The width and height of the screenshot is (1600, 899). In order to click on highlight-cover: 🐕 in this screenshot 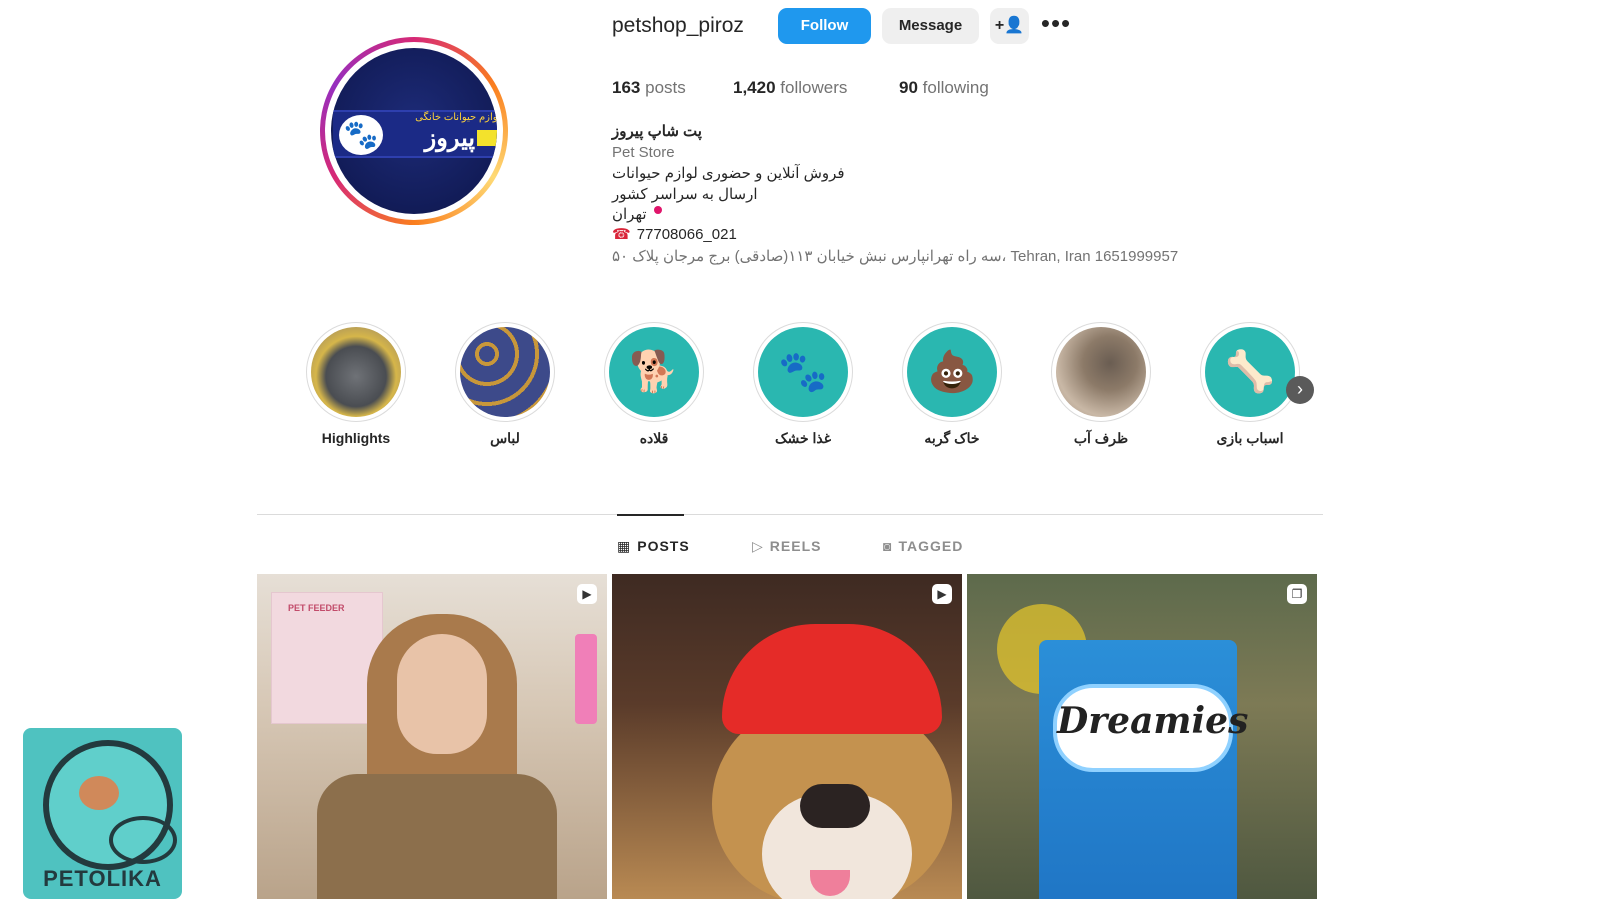, I will do `click(654, 372)`.